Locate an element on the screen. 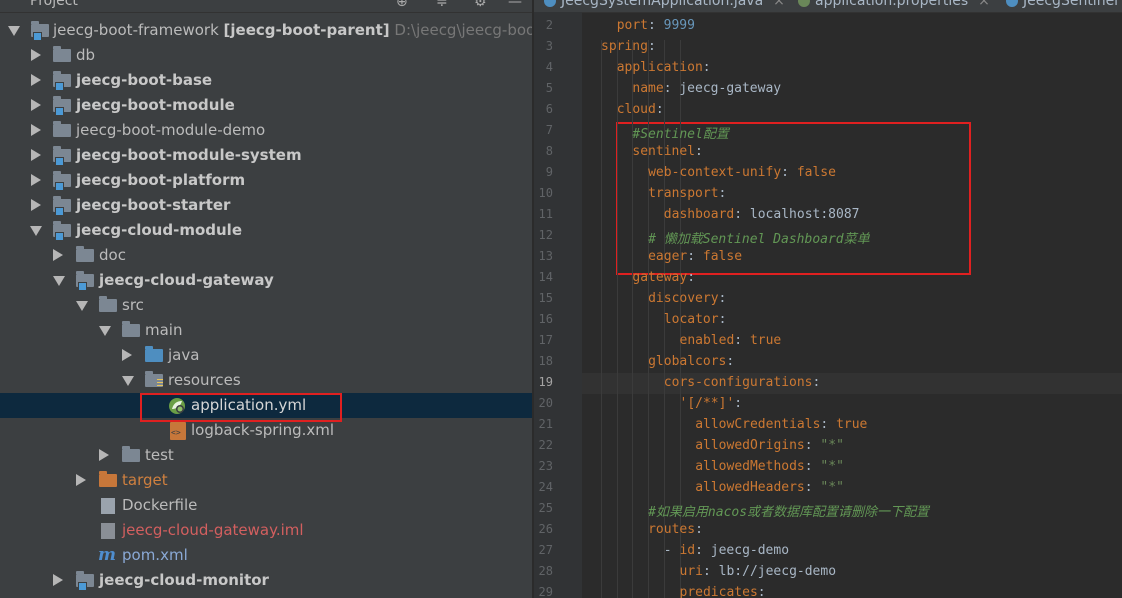 Image resolution: width=1122 pixels, height=598 pixels. tab-jeecg-system-application: JeecgSystemApplication.java × is located at coordinates (664, 4).